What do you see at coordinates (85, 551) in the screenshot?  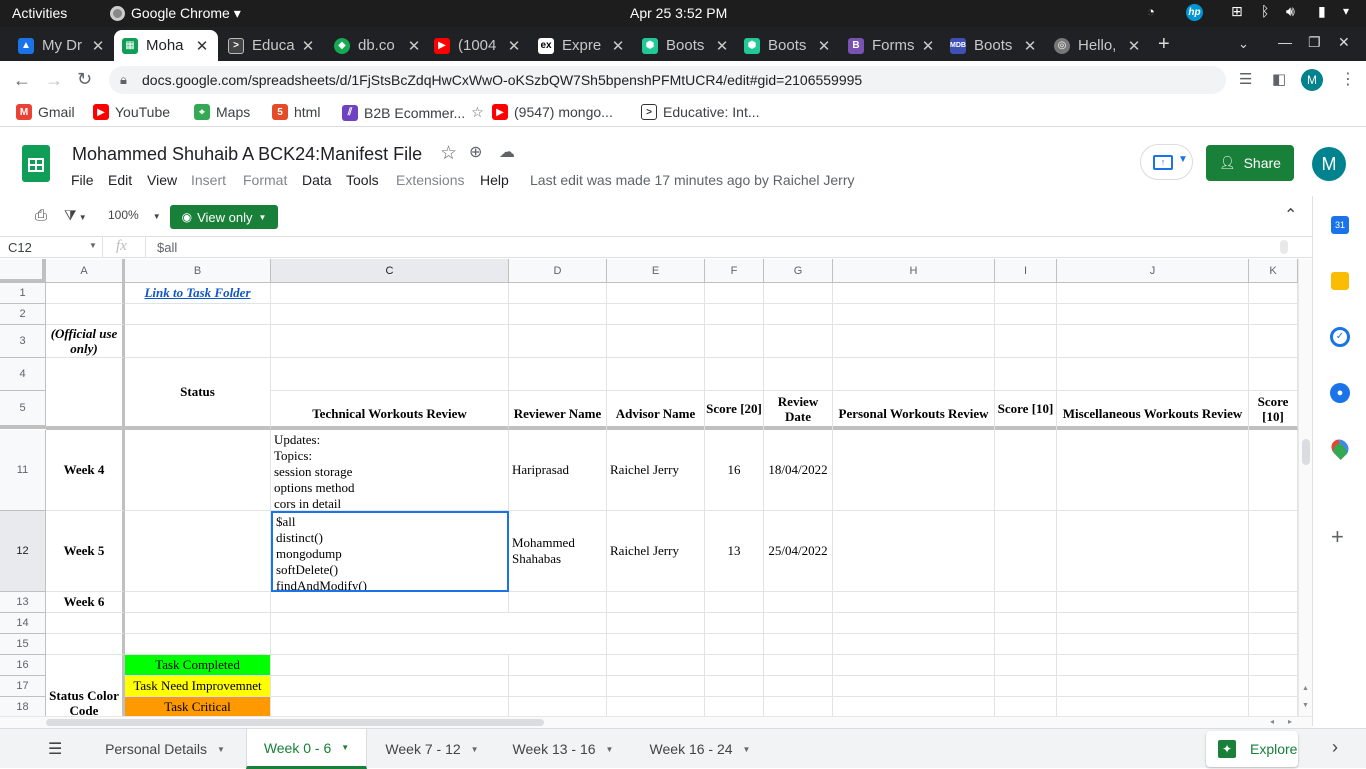 I see `week-label: Week 5` at bounding box center [85, 551].